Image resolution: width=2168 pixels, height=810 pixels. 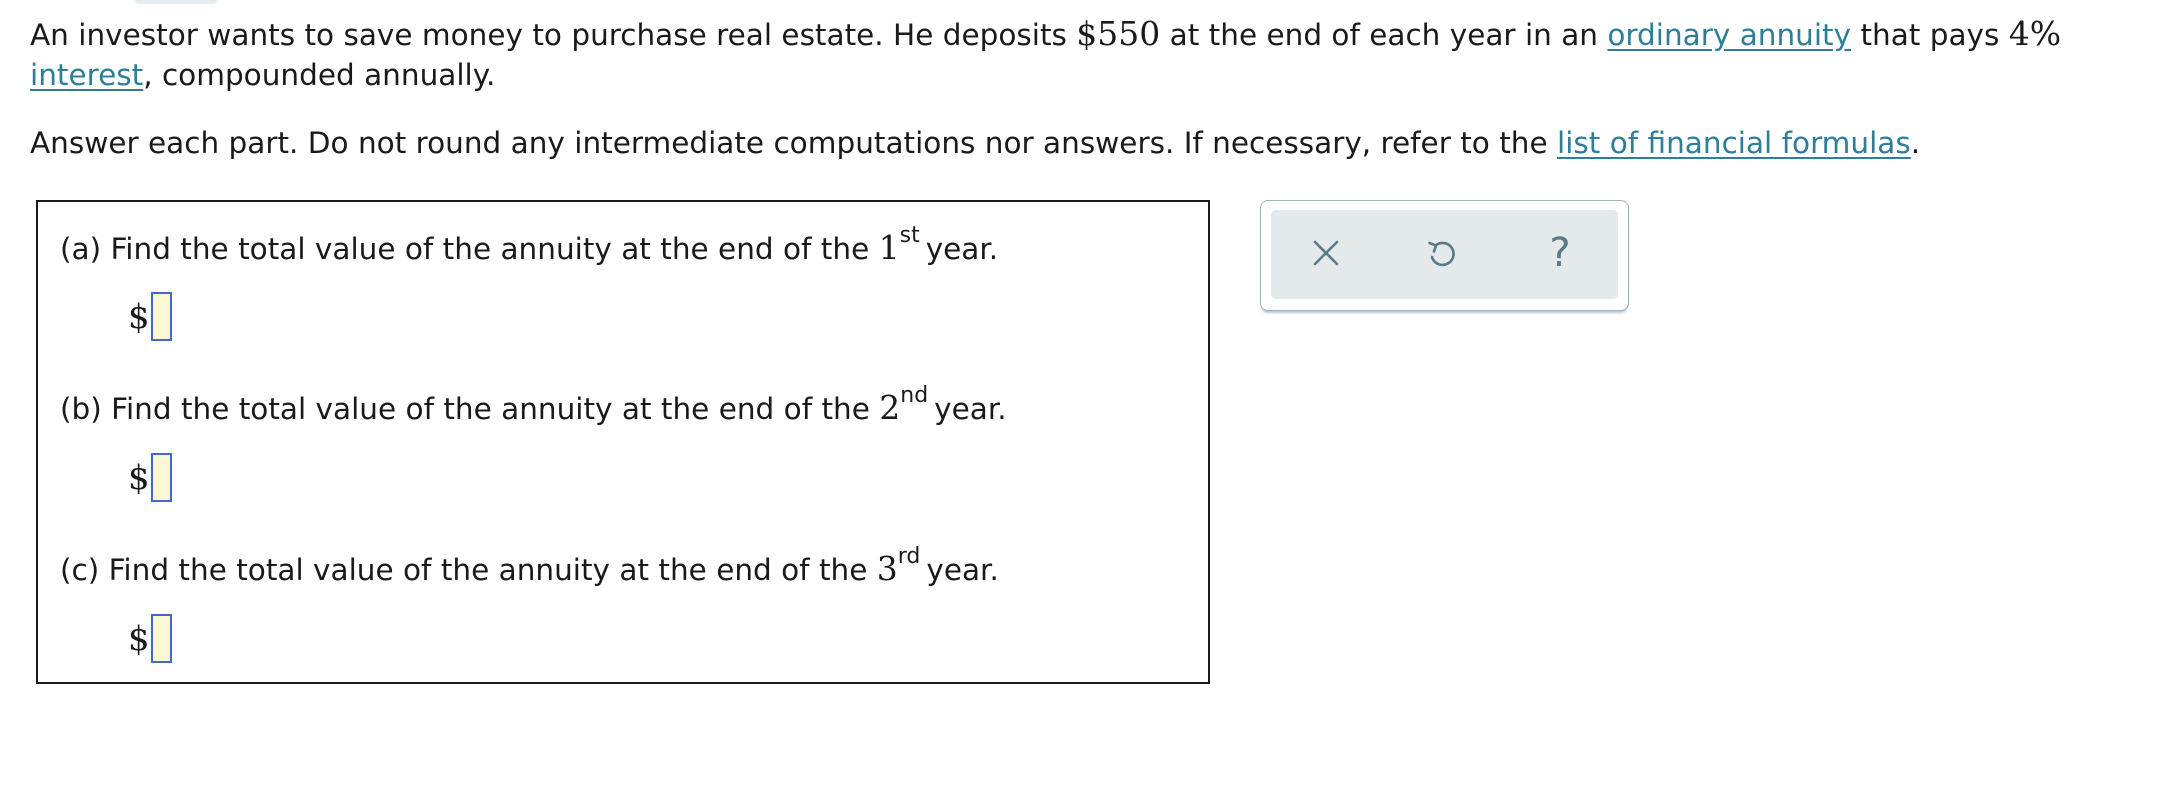 What do you see at coordinates (161, 638) in the screenshot?
I see `part-c-answer-input` at bounding box center [161, 638].